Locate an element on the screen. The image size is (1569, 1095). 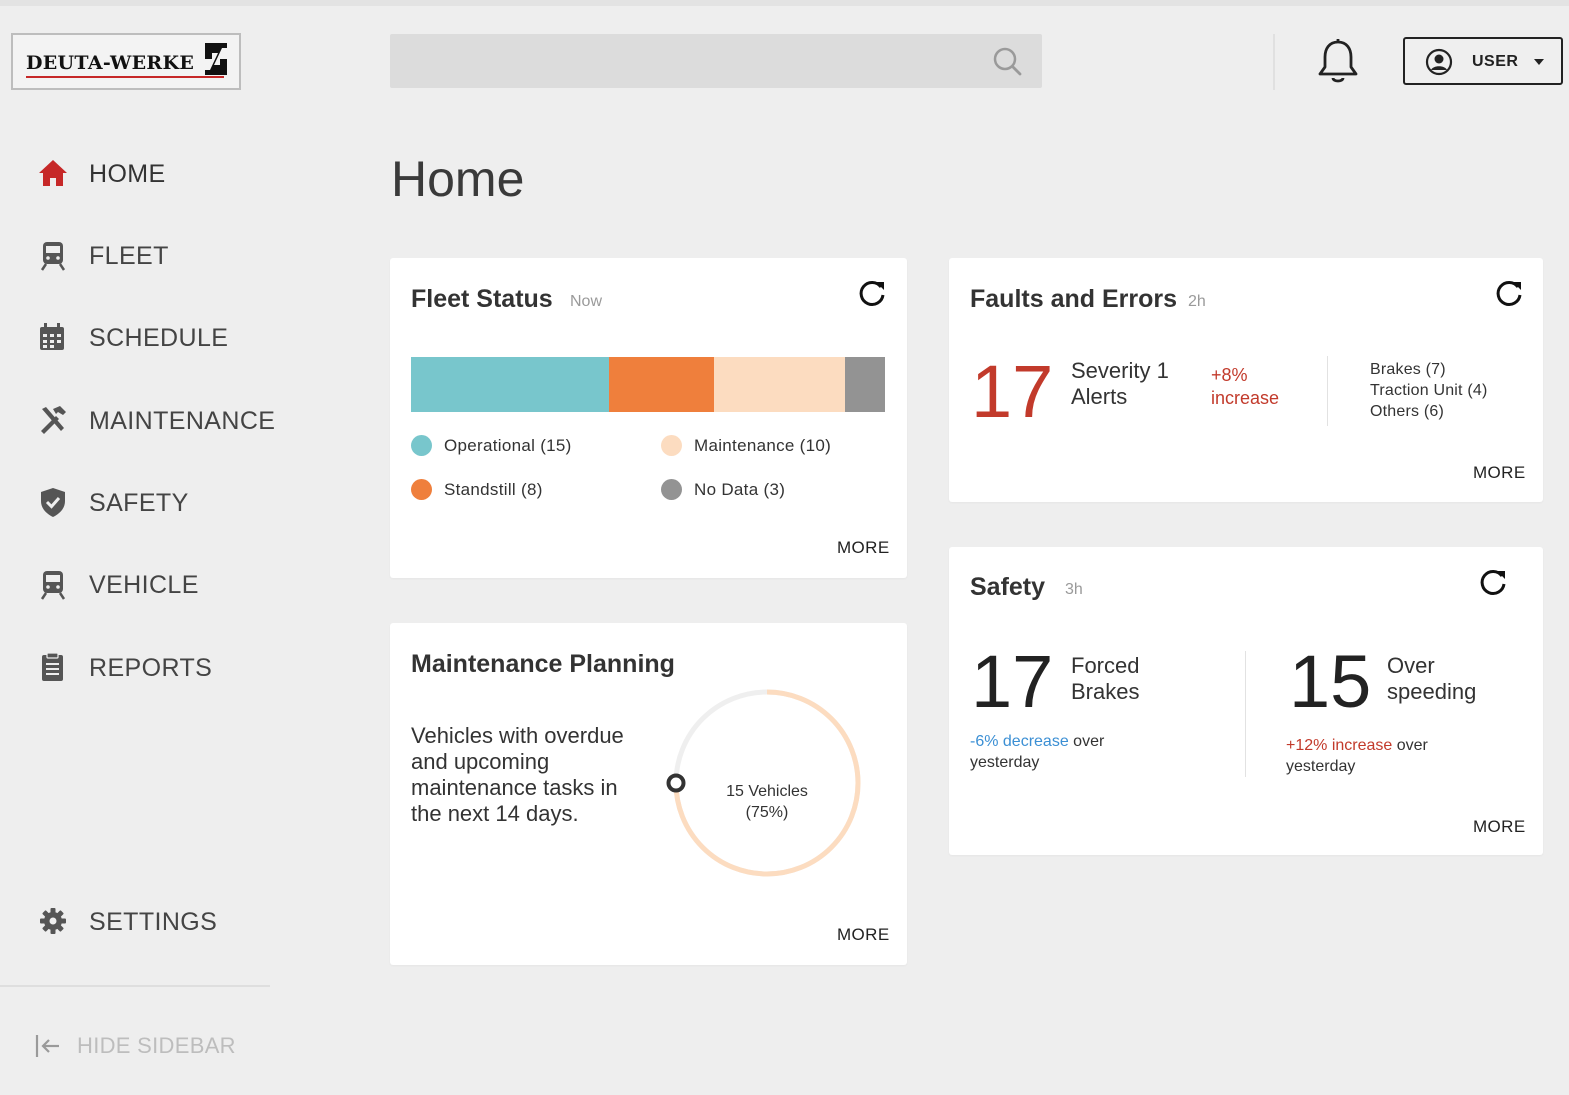
hide-sidebar-button: HIDE SIDEBAR is located at coordinates (144, 1046).